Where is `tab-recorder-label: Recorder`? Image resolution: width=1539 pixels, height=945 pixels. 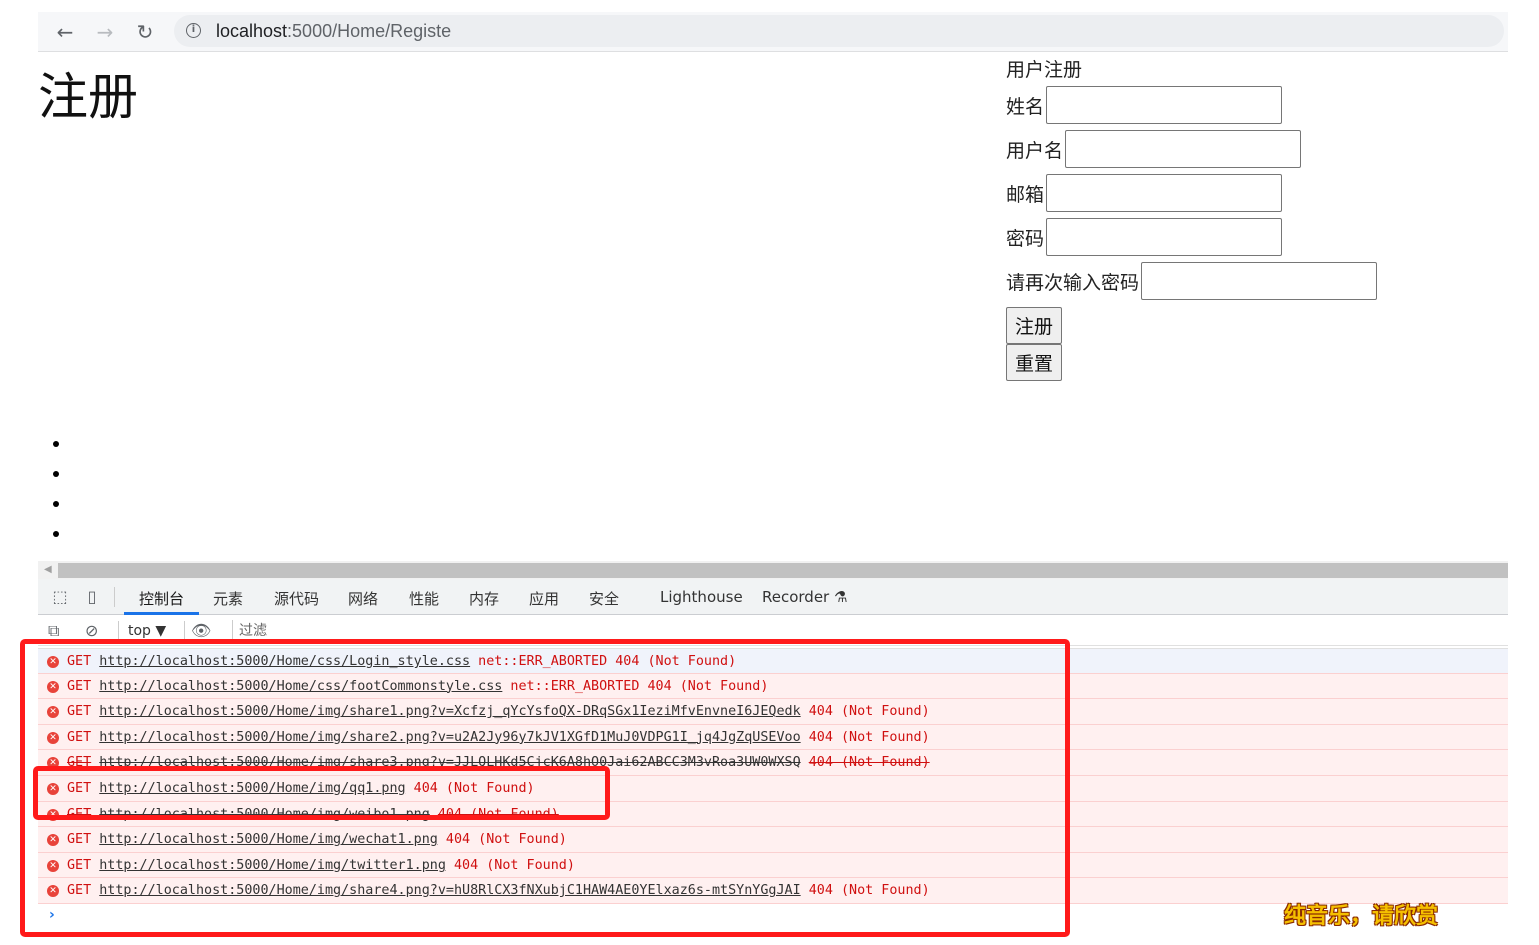 tab-recorder-label: Recorder is located at coordinates (796, 597).